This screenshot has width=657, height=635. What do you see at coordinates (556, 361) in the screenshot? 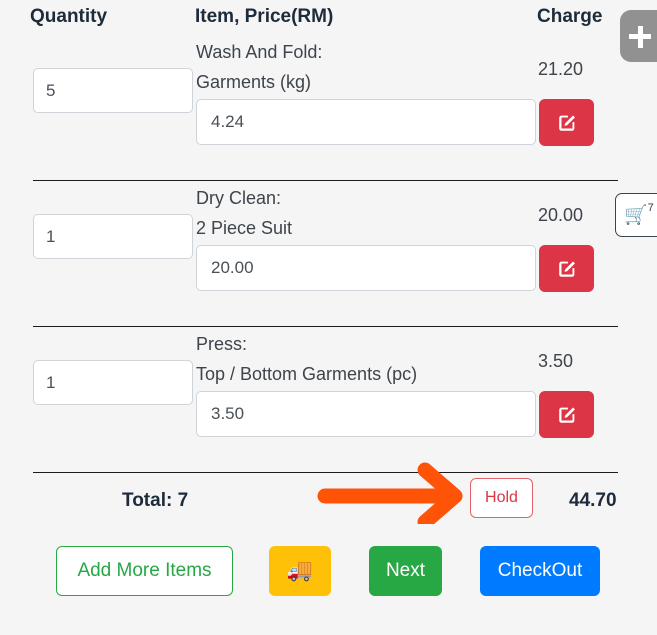
I see `charge-amount: 3.50` at bounding box center [556, 361].